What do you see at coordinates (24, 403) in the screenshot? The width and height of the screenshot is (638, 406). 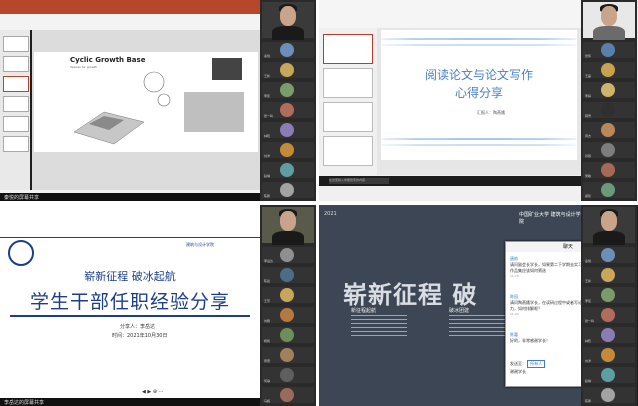 I see `sharer-label: 李岳达的屏幕共享` at bounding box center [24, 403].